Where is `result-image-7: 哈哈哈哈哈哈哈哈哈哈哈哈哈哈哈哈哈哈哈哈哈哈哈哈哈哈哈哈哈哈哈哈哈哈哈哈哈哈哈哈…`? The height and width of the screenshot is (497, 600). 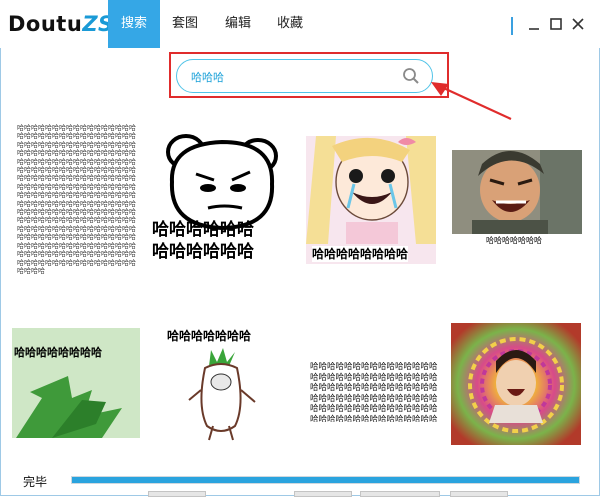 result-image-7: 哈哈哈哈哈哈哈哈哈哈哈哈哈哈哈哈哈哈哈哈哈哈哈哈哈哈哈哈哈哈哈哈哈哈哈哈哈哈哈哈… is located at coordinates (374, 392).